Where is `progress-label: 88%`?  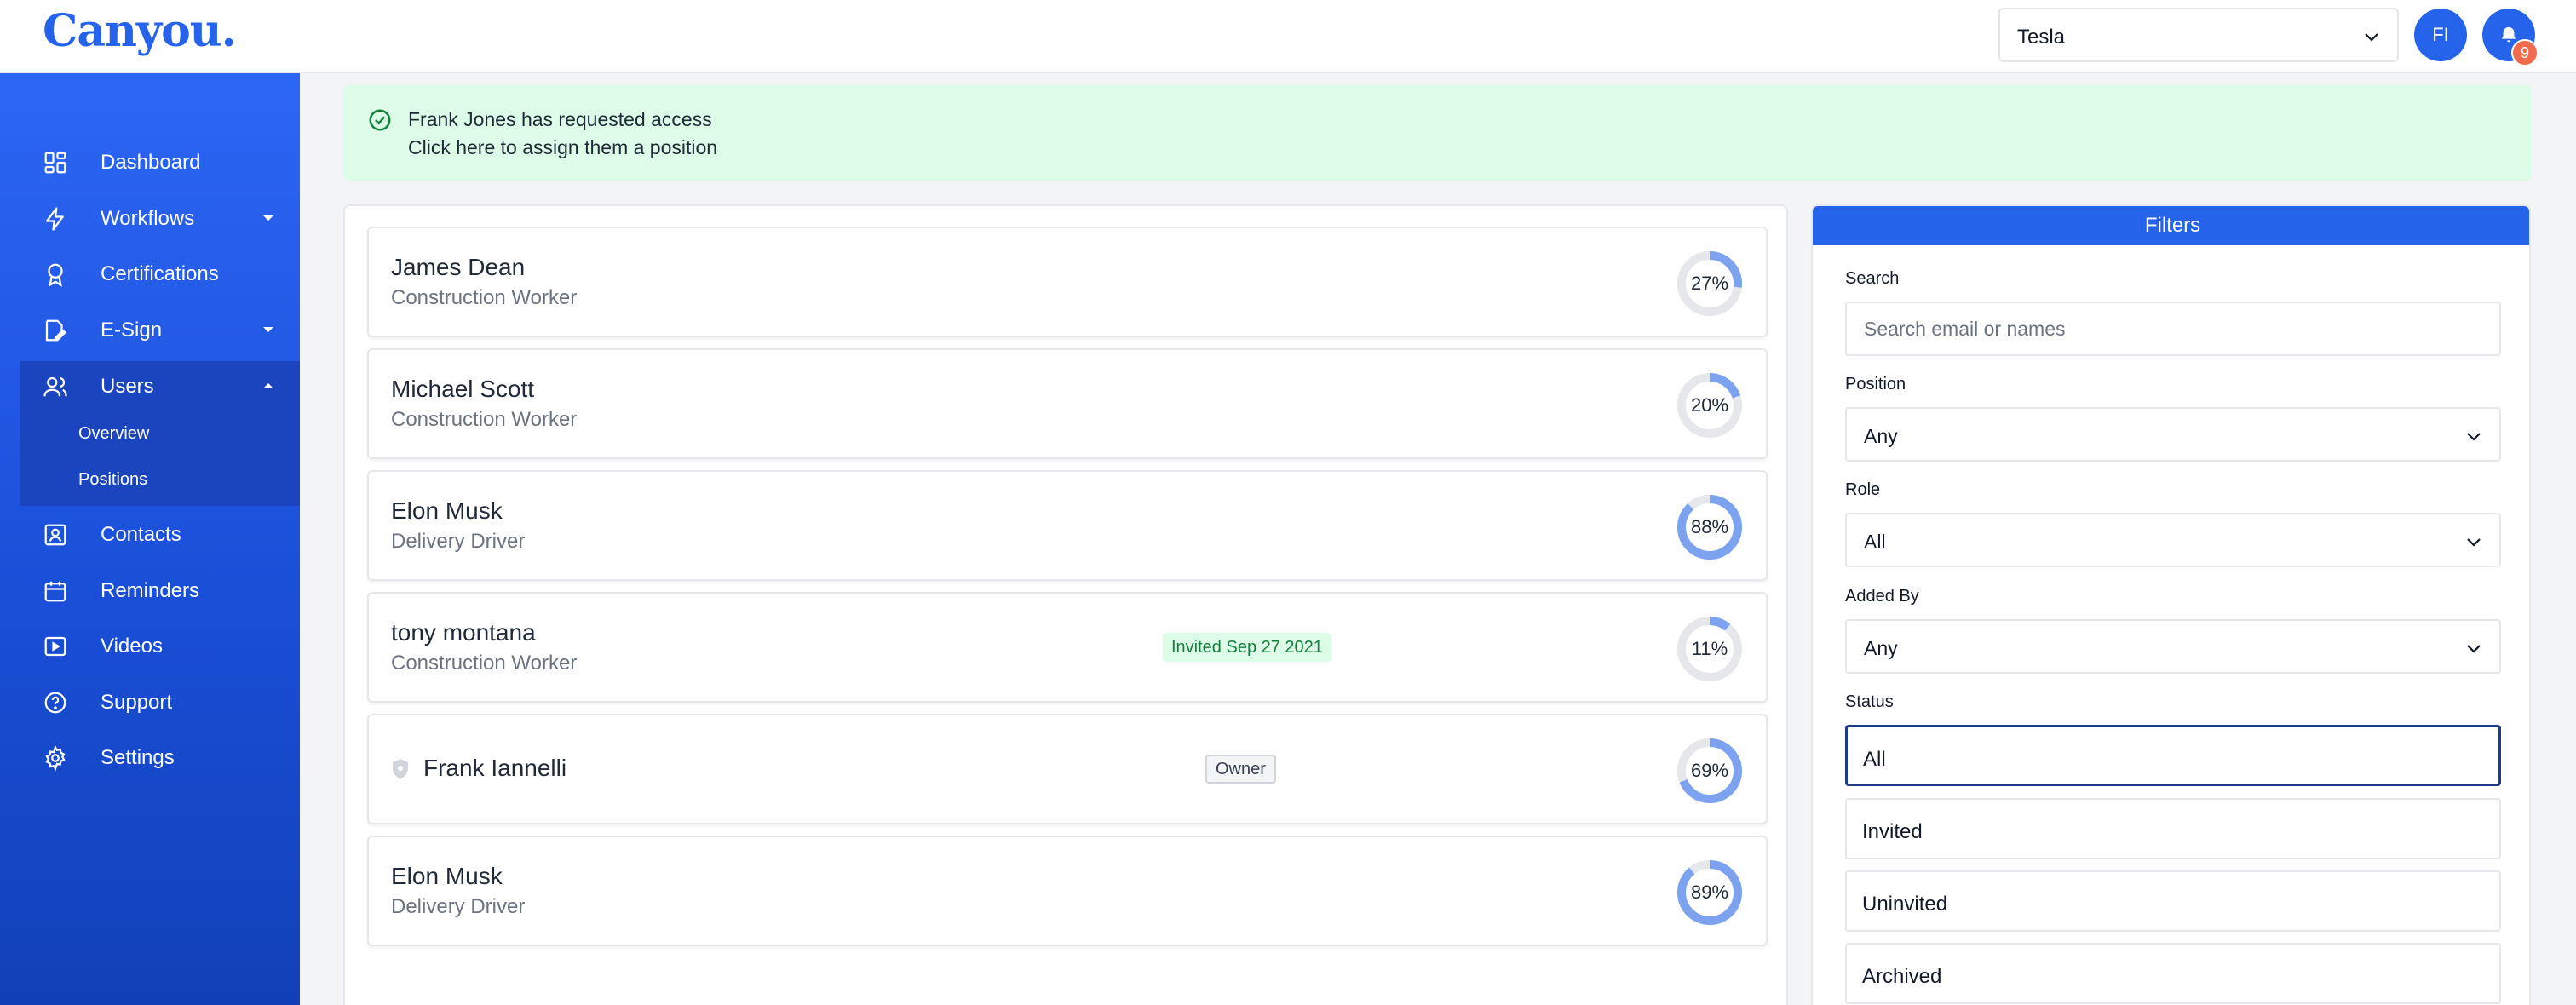
progress-label: 88% is located at coordinates (1710, 526).